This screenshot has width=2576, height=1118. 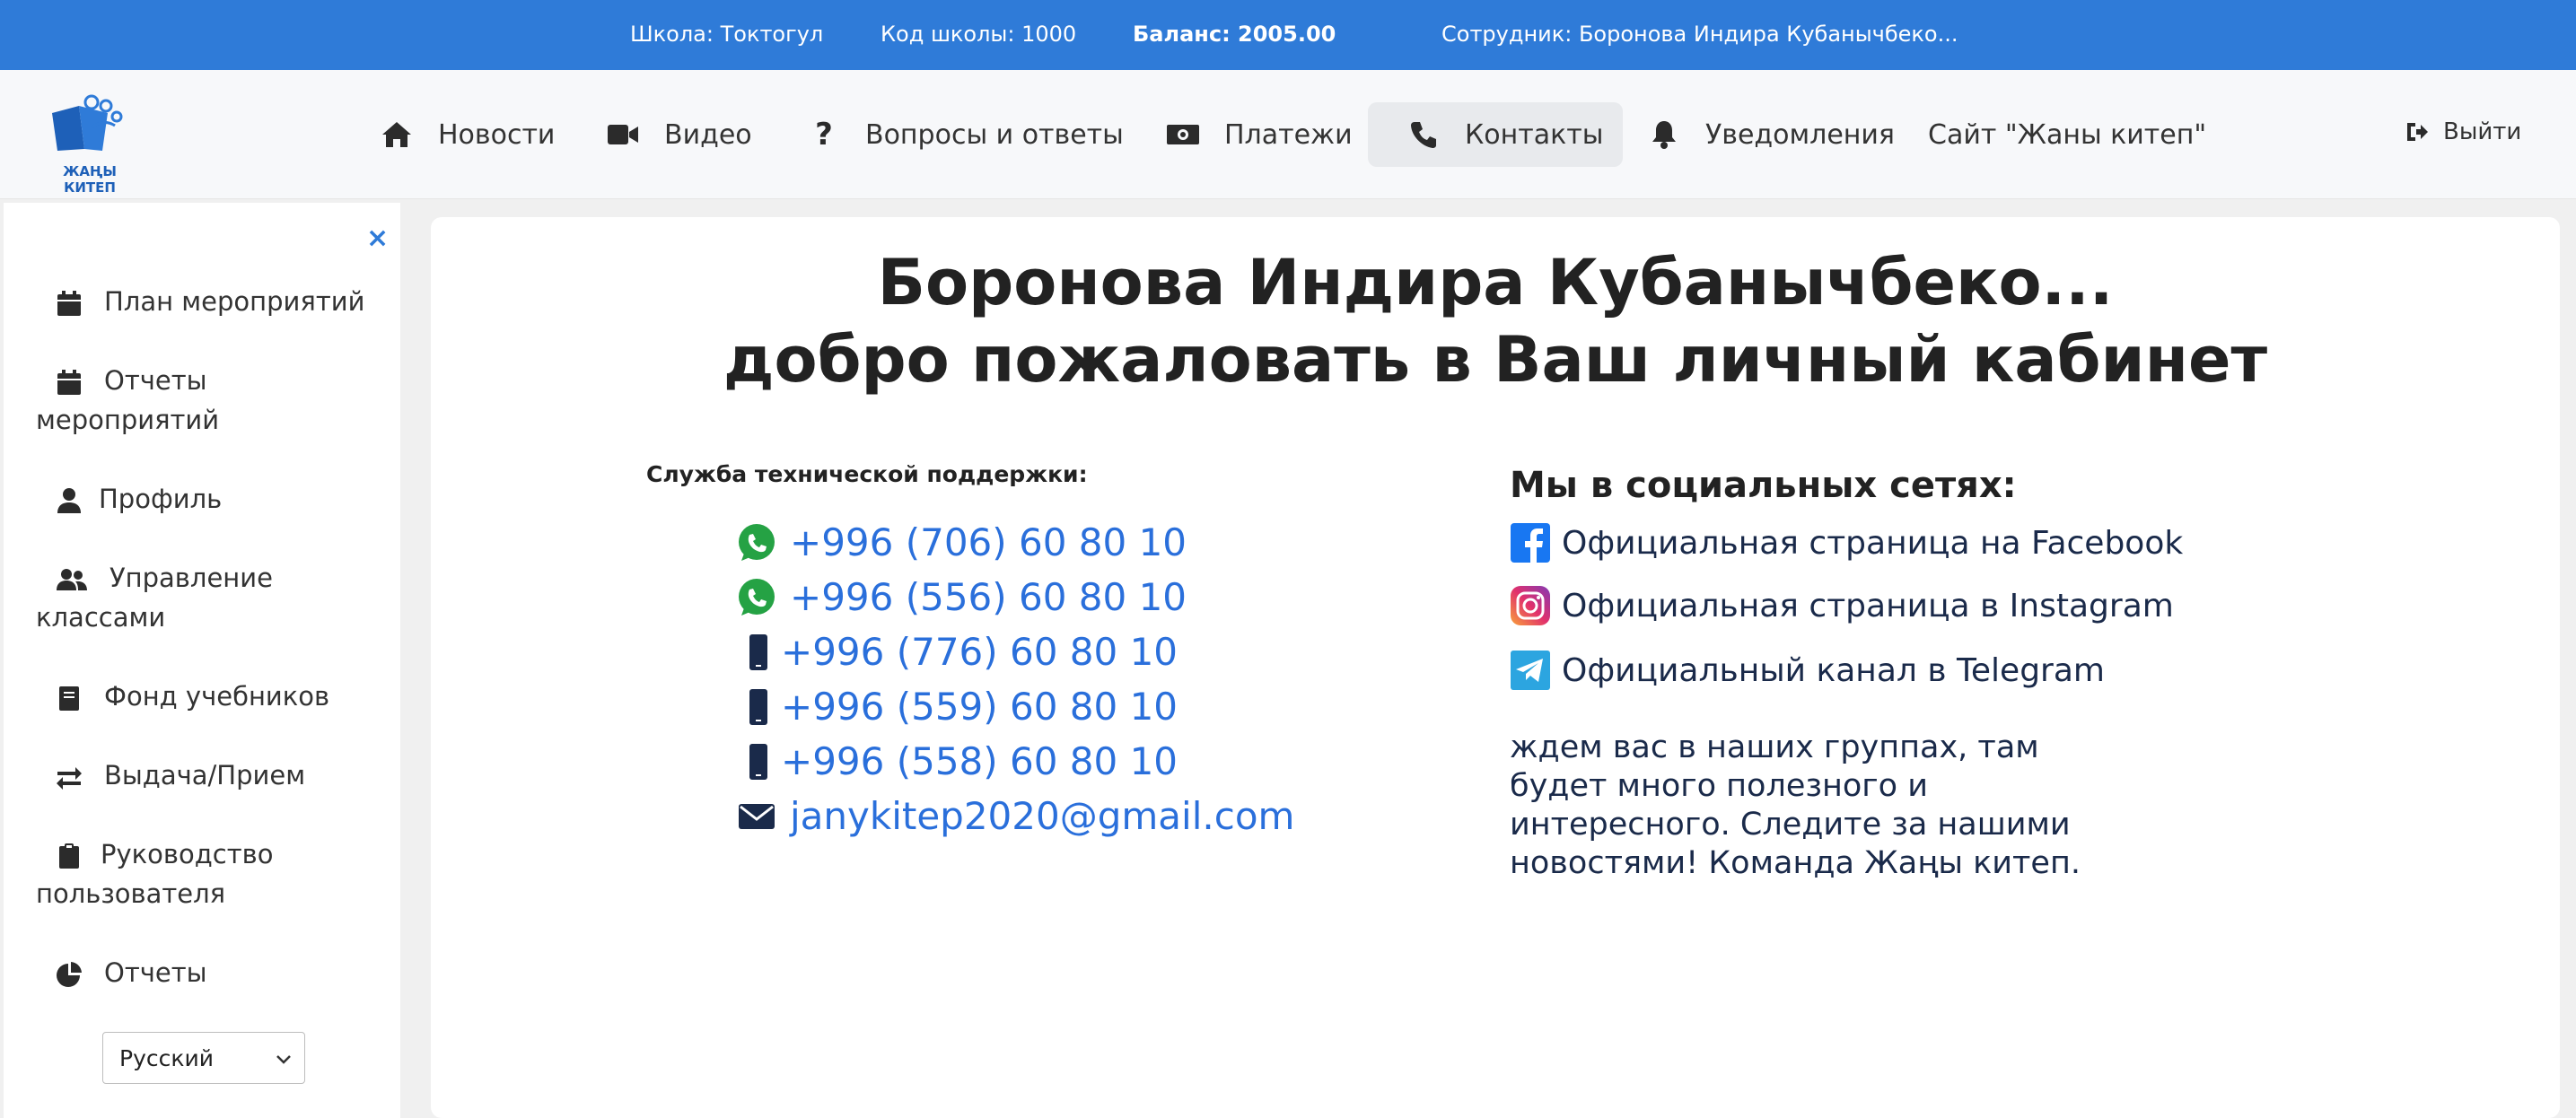 What do you see at coordinates (69, 974) in the screenshot?
I see `pie-chart-icon` at bounding box center [69, 974].